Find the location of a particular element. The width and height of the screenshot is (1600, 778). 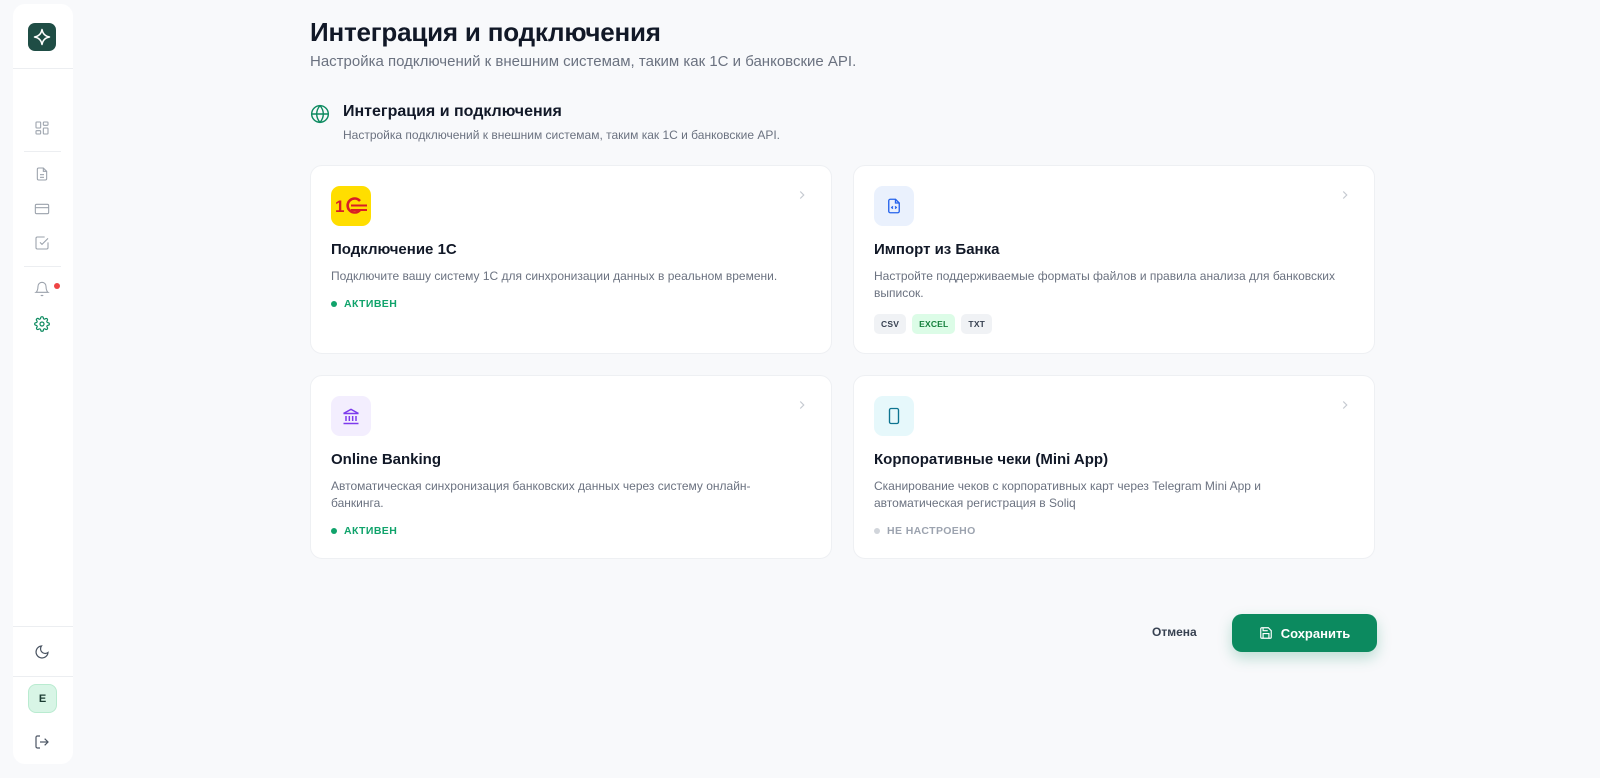

app-logo is located at coordinates (42, 37).